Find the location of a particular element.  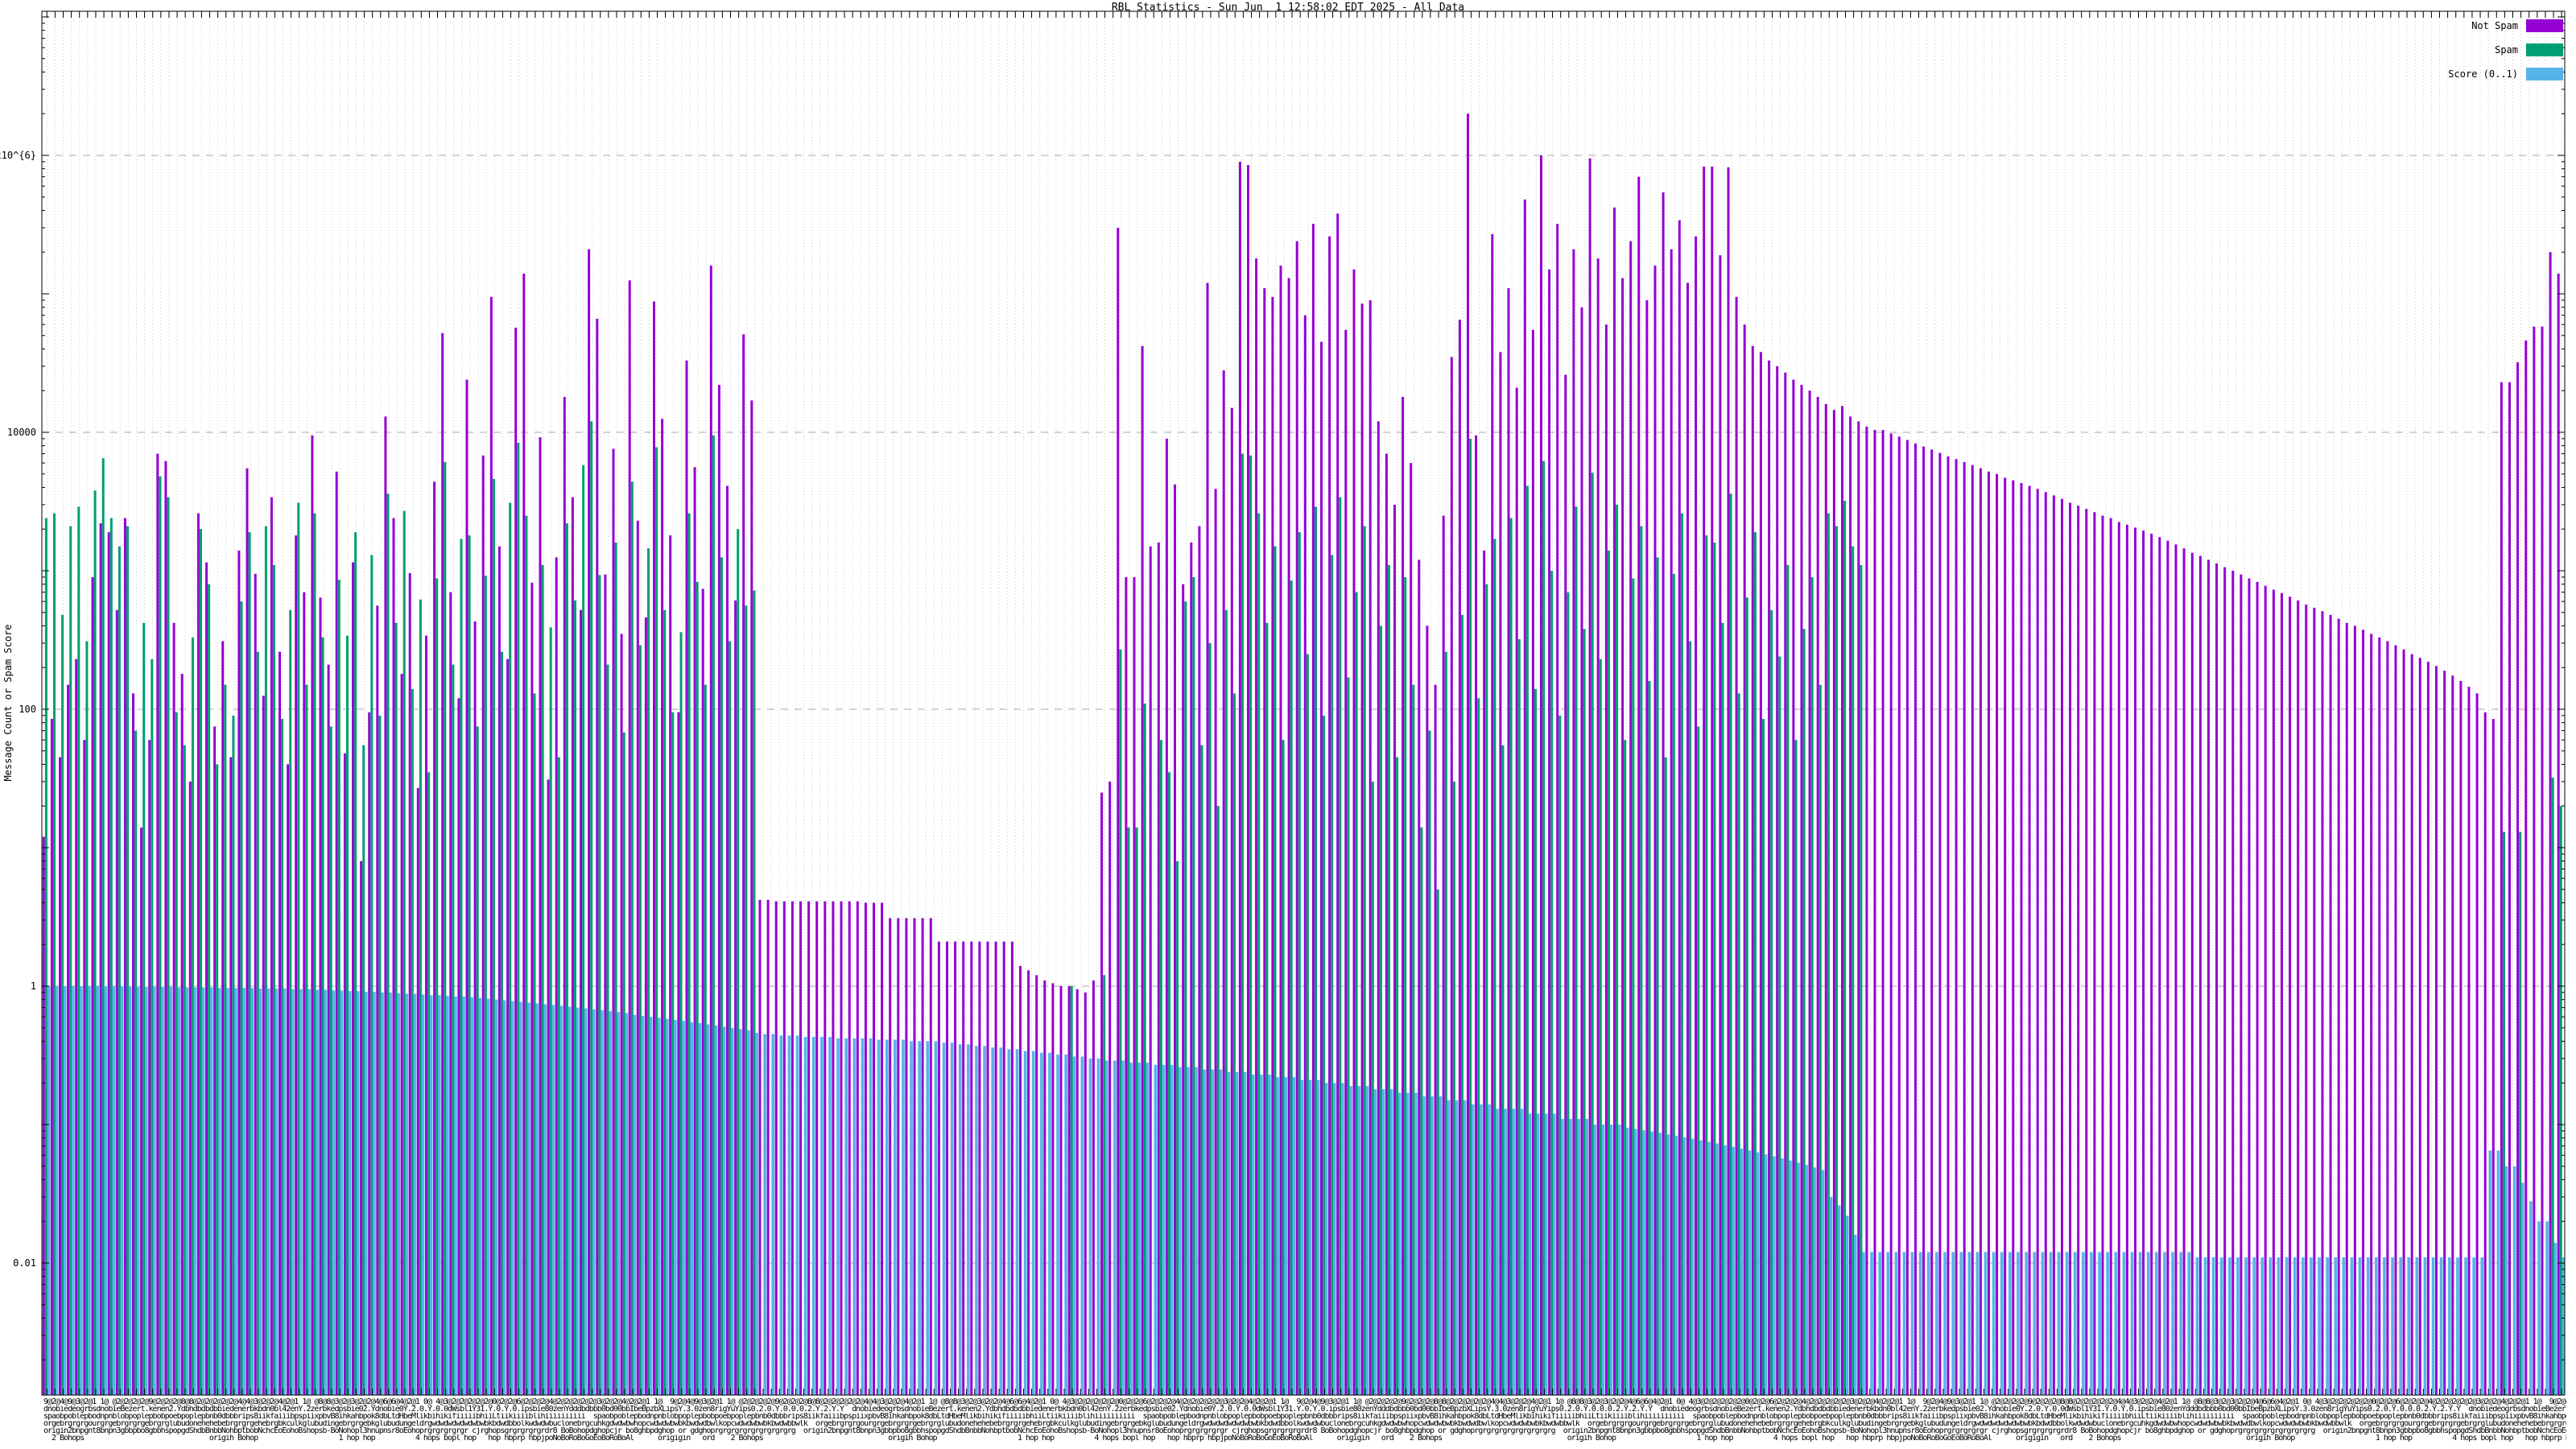

legend-entry-score: Score (0..1) is located at coordinates (2505, 74).